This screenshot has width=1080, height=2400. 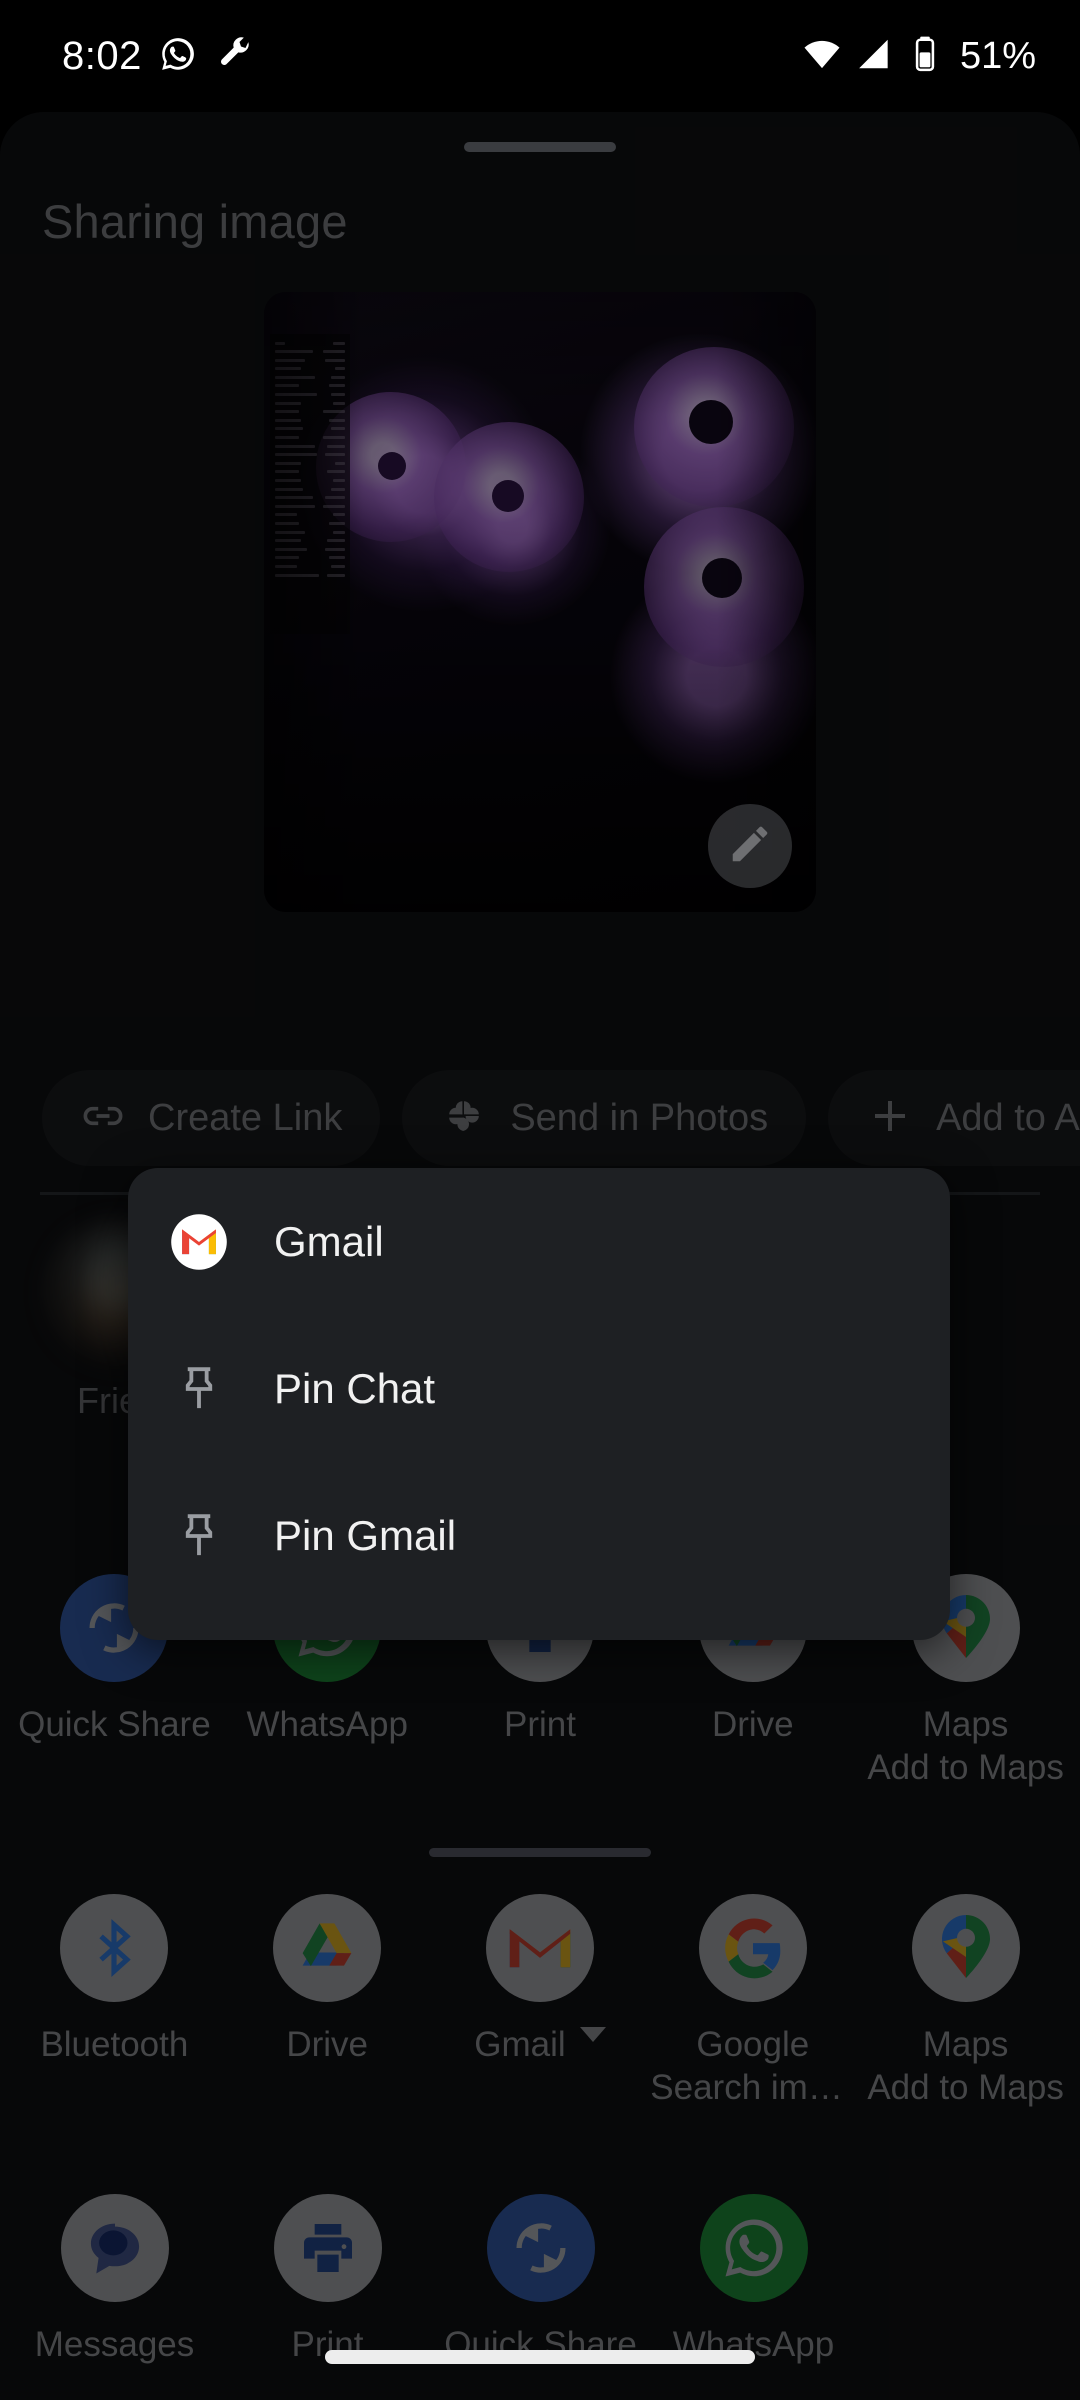 What do you see at coordinates (540, 1852) in the screenshot?
I see `app-grid-drag-handle` at bounding box center [540, 1852].